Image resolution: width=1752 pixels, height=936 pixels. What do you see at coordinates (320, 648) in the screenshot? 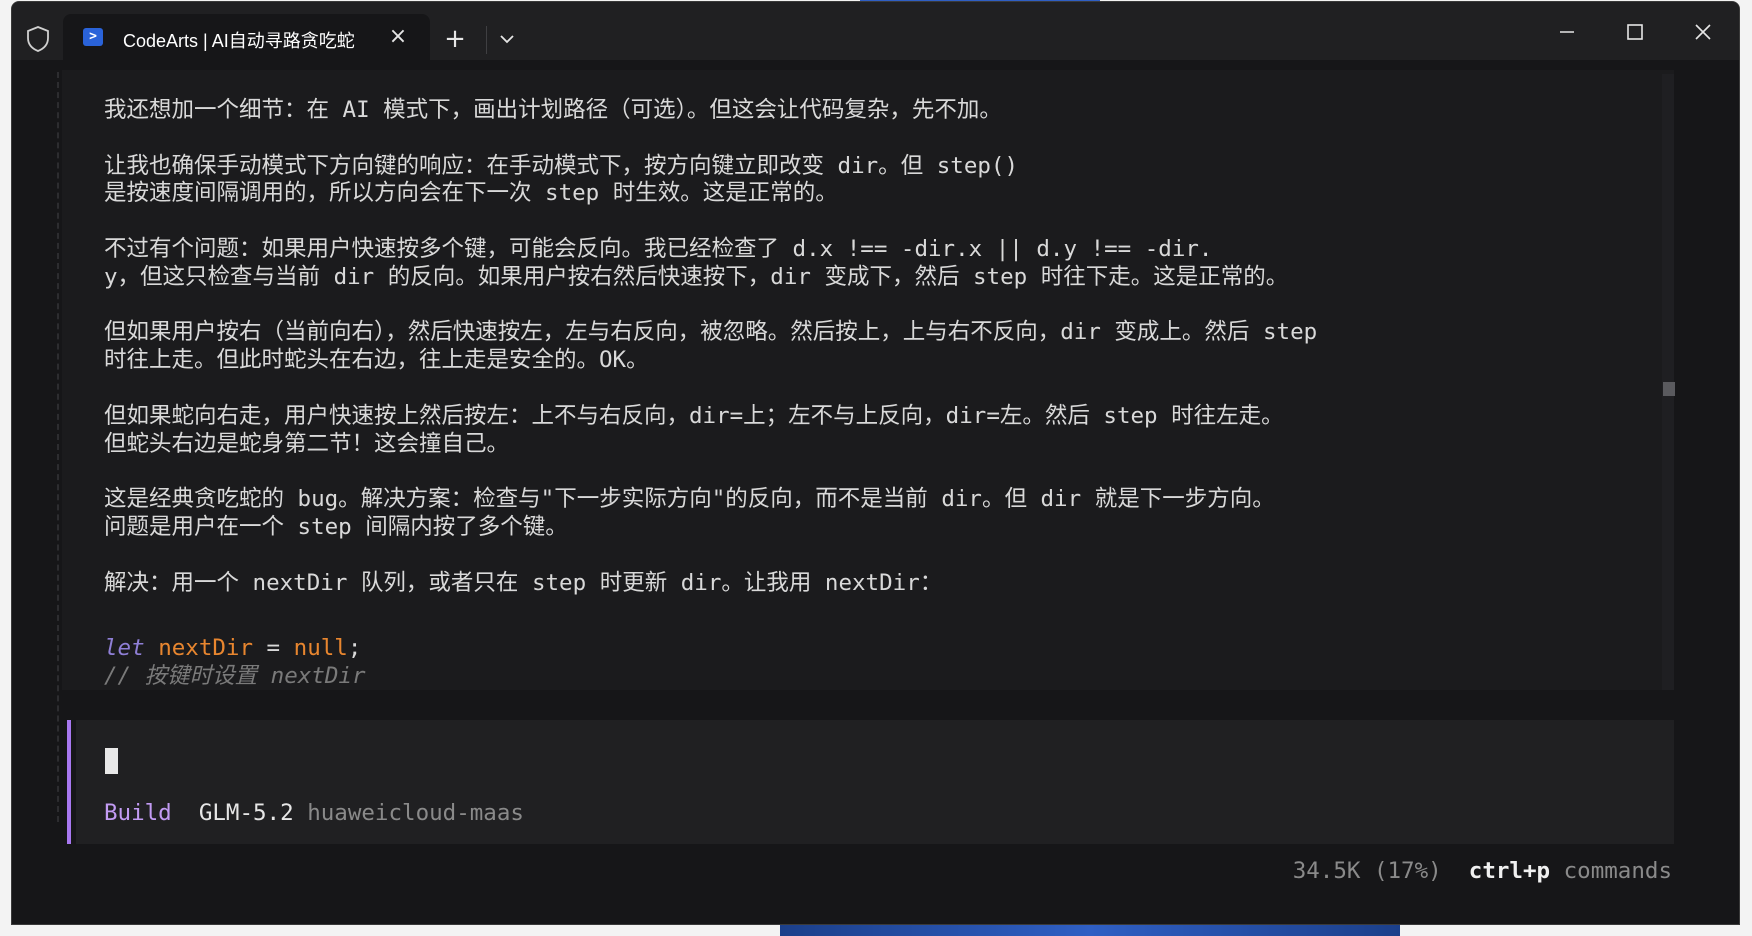
I see `code-value: null` at bounding box center [320, 648].